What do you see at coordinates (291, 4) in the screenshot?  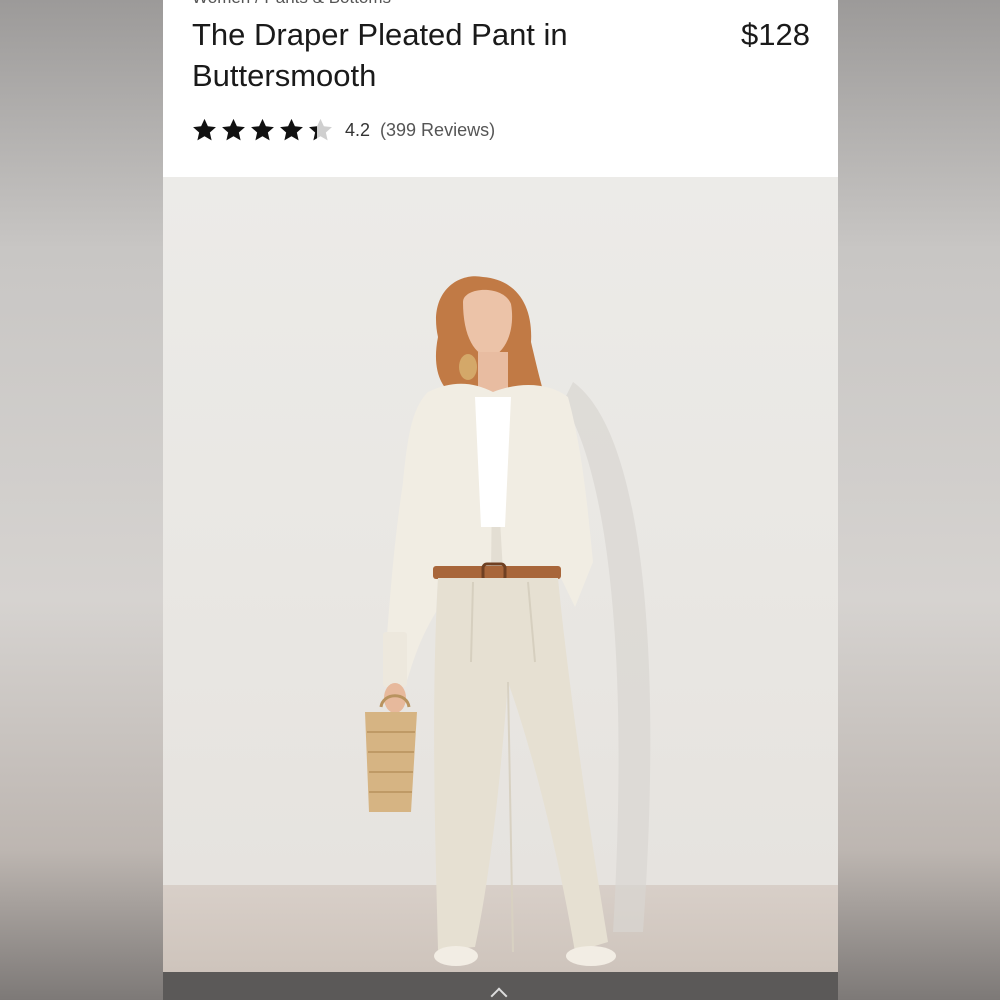 I see `breadcrumb: Women / Pants & Bottoms` at bounding box center [291, 4].